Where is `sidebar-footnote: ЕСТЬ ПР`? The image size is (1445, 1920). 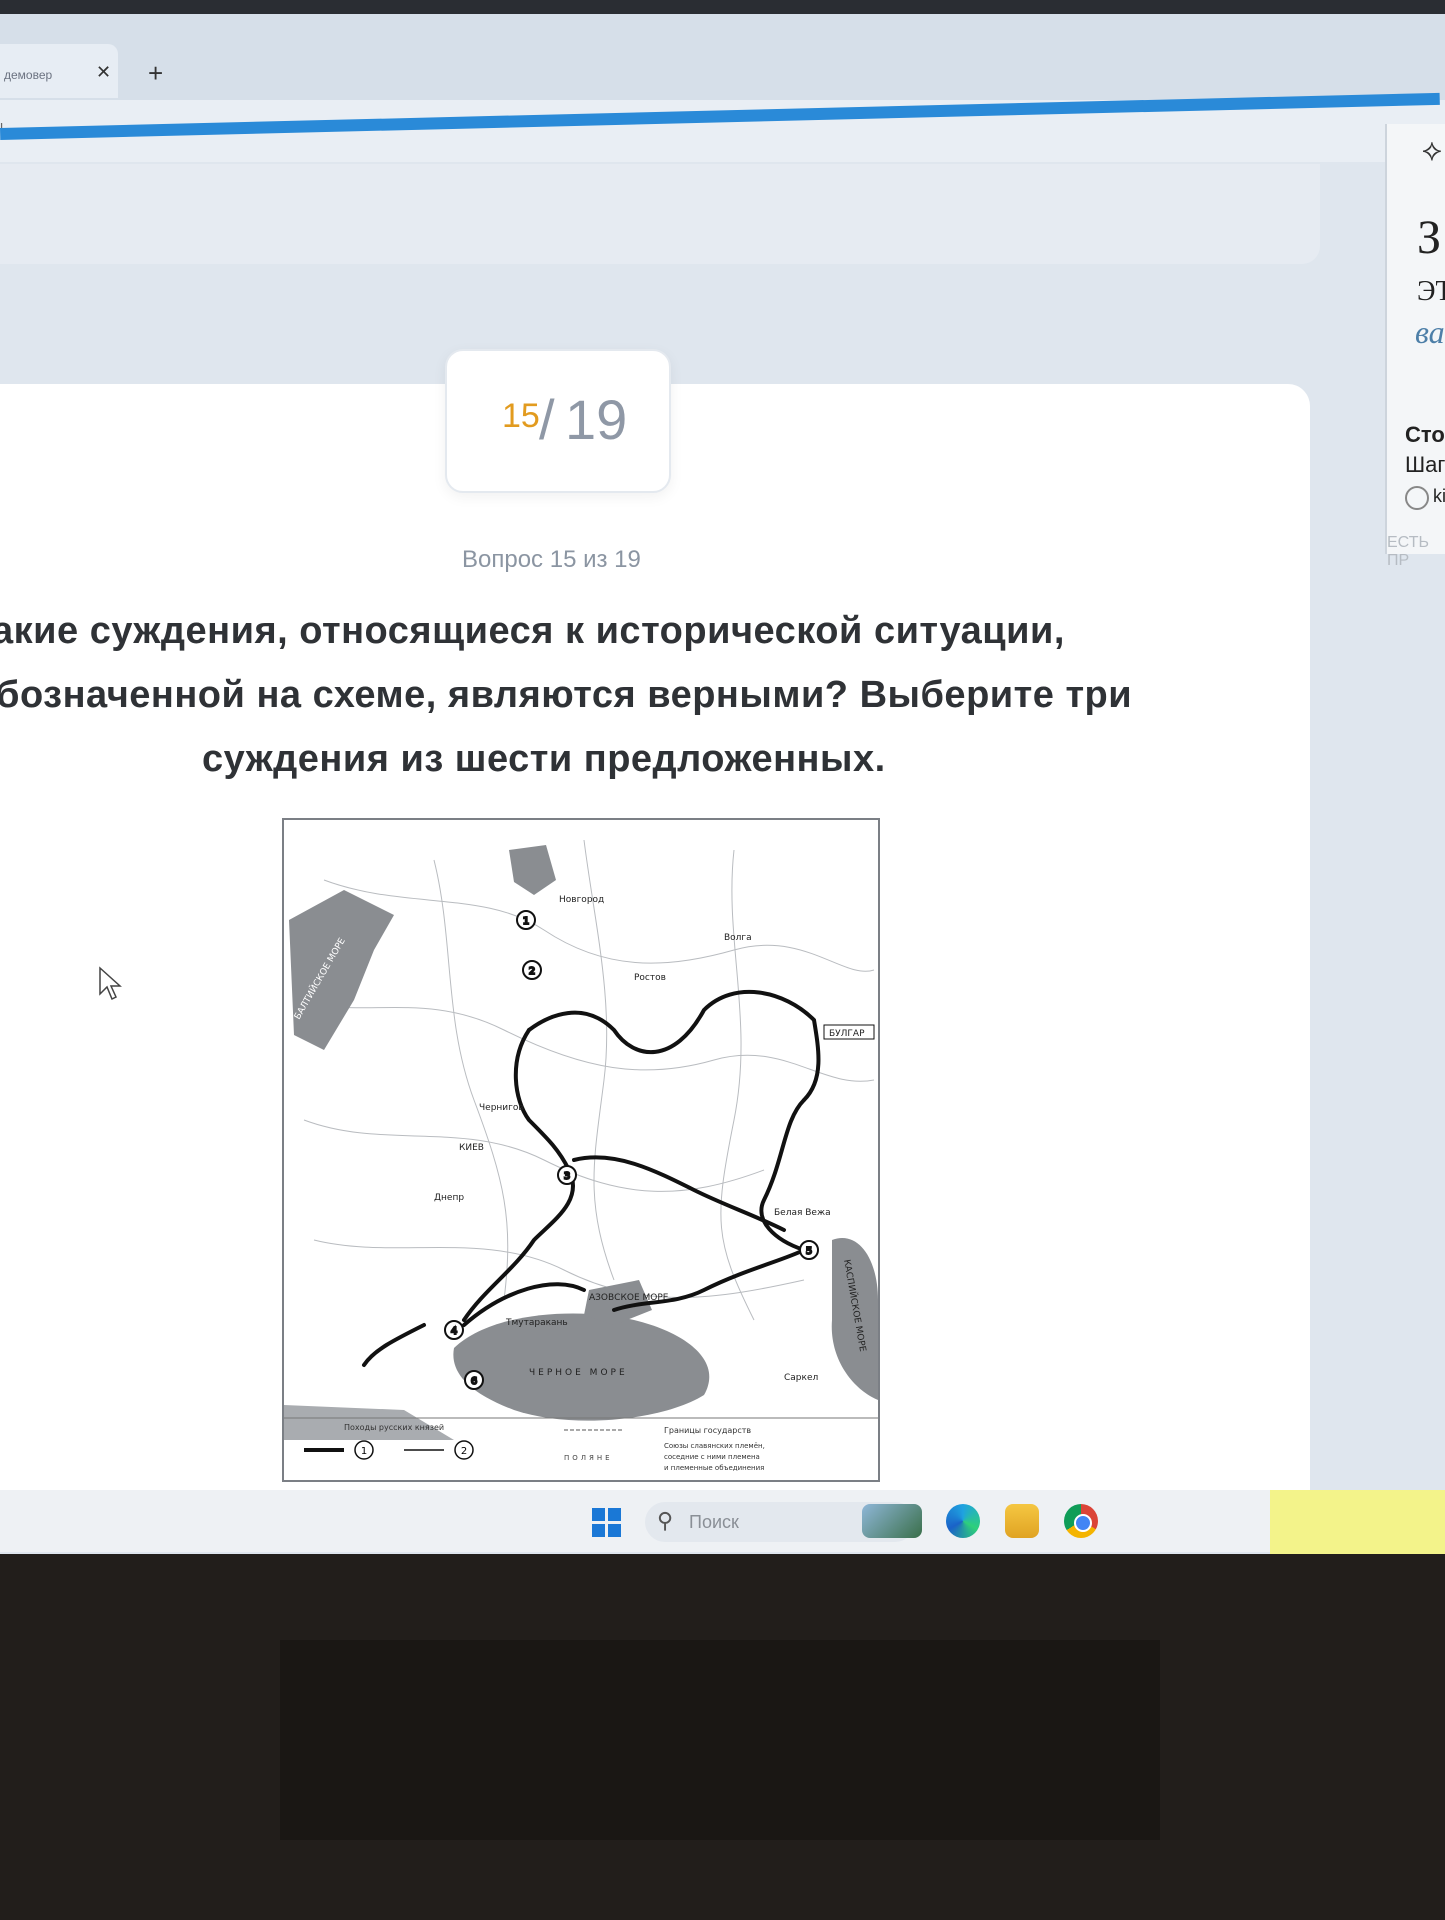
sidebar-footnote: ЕСТЬ ПР is located at coordinates (1408, 551).